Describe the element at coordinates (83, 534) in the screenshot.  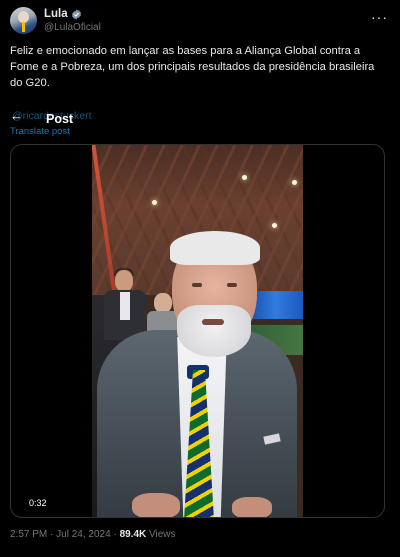
I see `post-date: Jul 24, 2024` at that location.